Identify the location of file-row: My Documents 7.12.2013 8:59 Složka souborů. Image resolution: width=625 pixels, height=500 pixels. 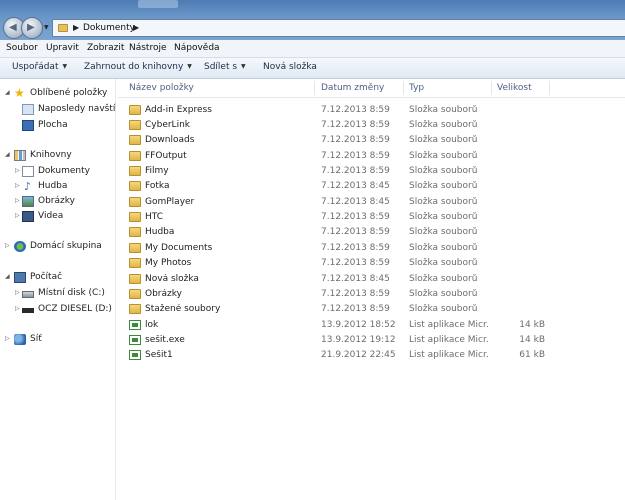
(371, 248).